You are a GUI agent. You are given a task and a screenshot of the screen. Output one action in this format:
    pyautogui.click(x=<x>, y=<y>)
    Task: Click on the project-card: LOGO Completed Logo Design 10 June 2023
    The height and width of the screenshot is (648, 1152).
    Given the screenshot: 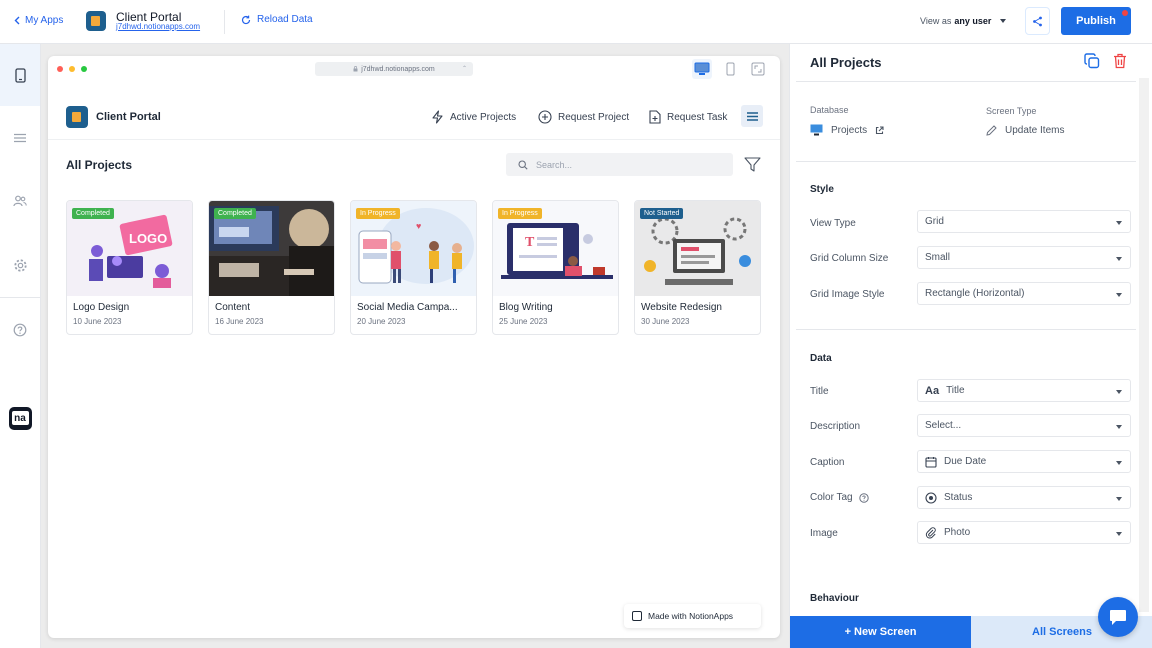 What is the action you would take?
    pyautogui.click(x=129, y=267)
    